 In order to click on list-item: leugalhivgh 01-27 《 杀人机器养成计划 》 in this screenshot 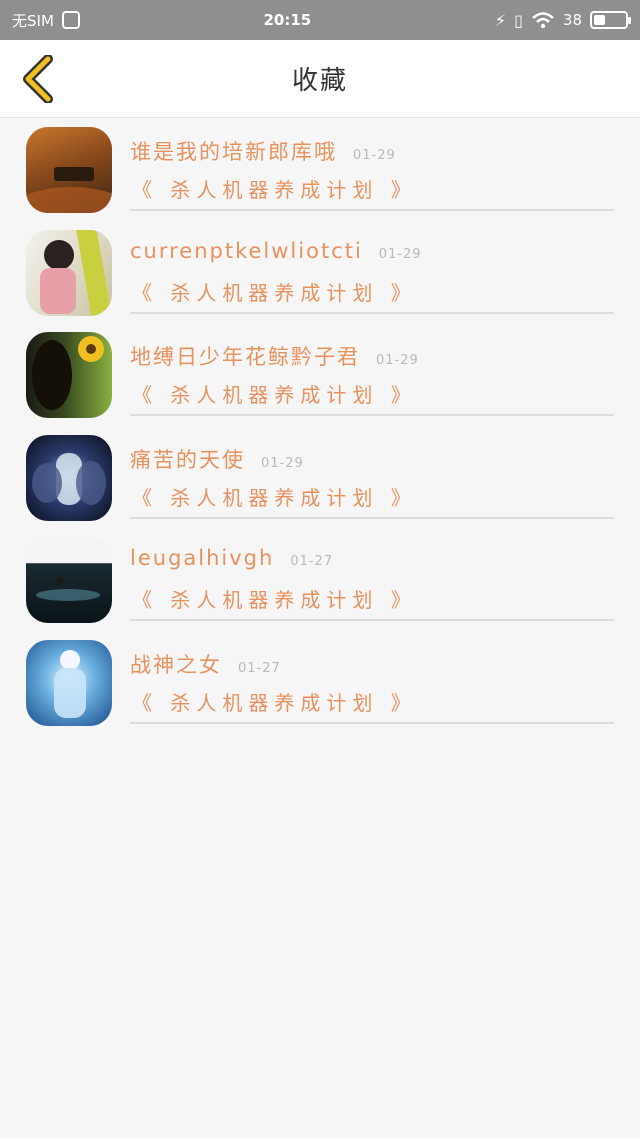, I will do `click(320, 585)`.